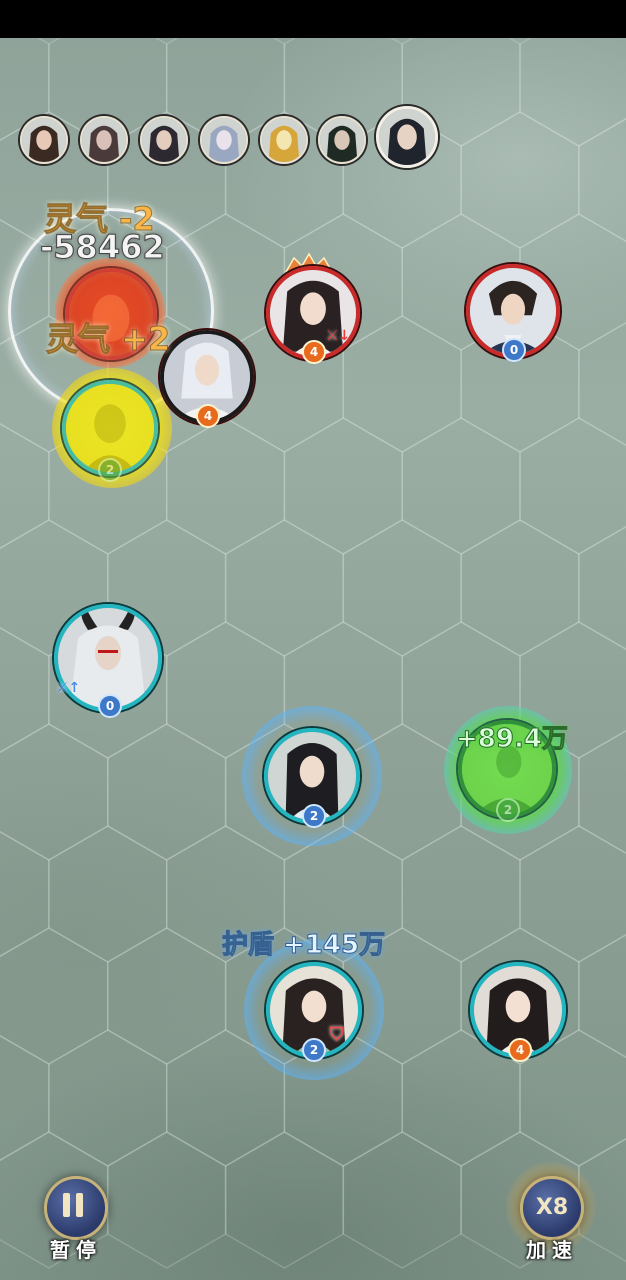  What do you see at coordinates (108, 339) in the screenshot?
I see `qi-gain-text: 灵气 +2` at bounding box center [108, 339].